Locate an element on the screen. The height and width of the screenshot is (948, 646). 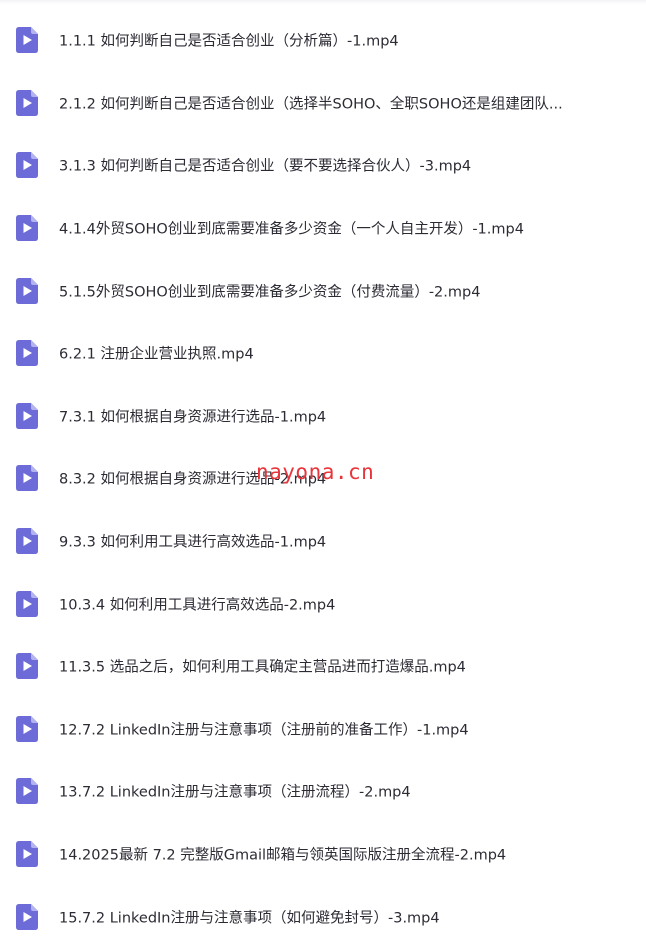
file-row: 1.1.1 如何判断自己是否适合创业（分析篇）-1.mp4 is located at coordinates (323, 40).